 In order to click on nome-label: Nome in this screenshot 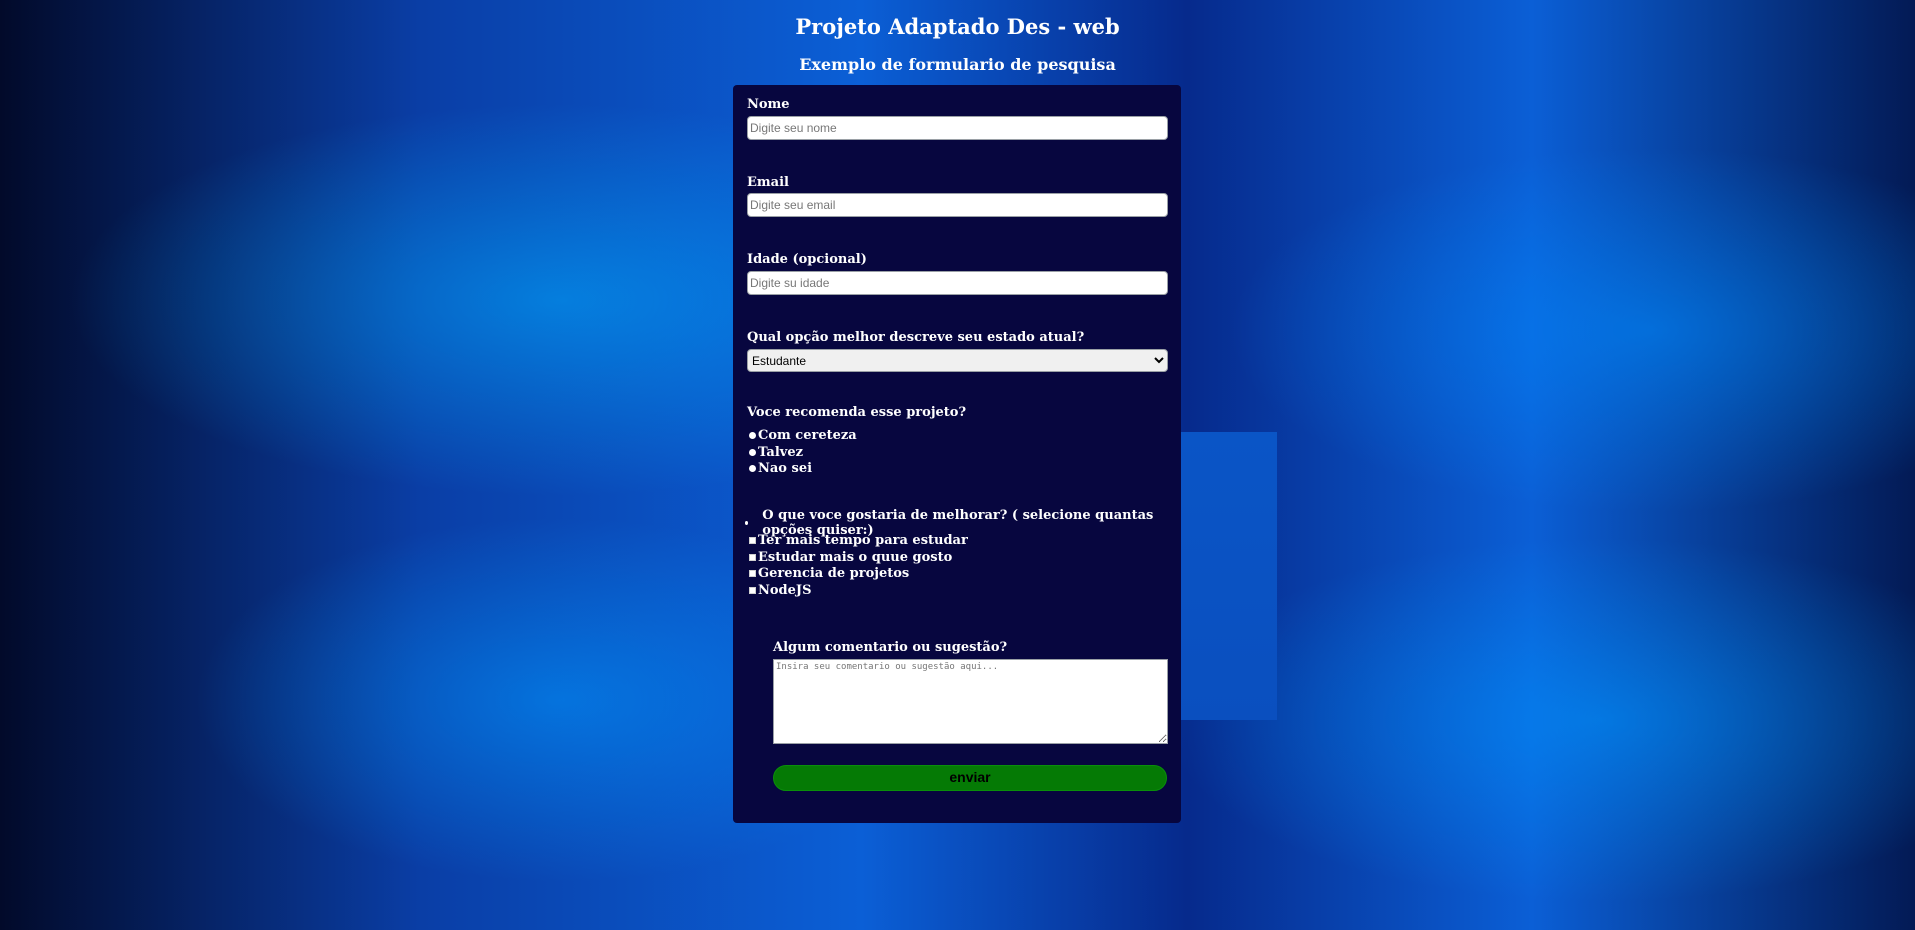, I will do `click(768, 104)`.